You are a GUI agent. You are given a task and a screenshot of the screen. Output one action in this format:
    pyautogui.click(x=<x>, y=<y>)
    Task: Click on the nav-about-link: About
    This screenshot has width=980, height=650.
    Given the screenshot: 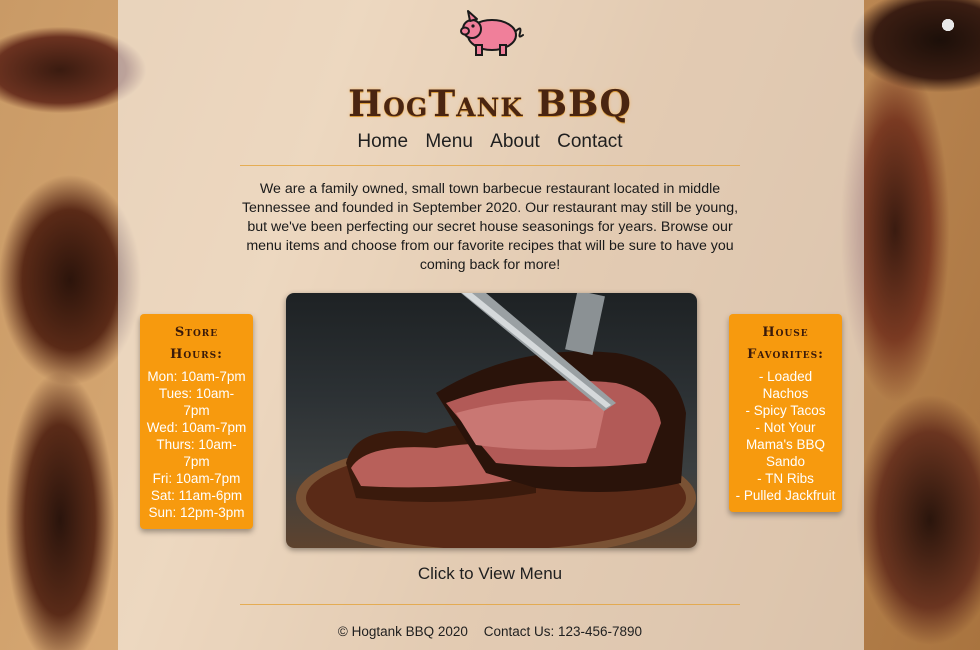 What is the action you would take?
    pyautogui.click(x=515, y=141)
    